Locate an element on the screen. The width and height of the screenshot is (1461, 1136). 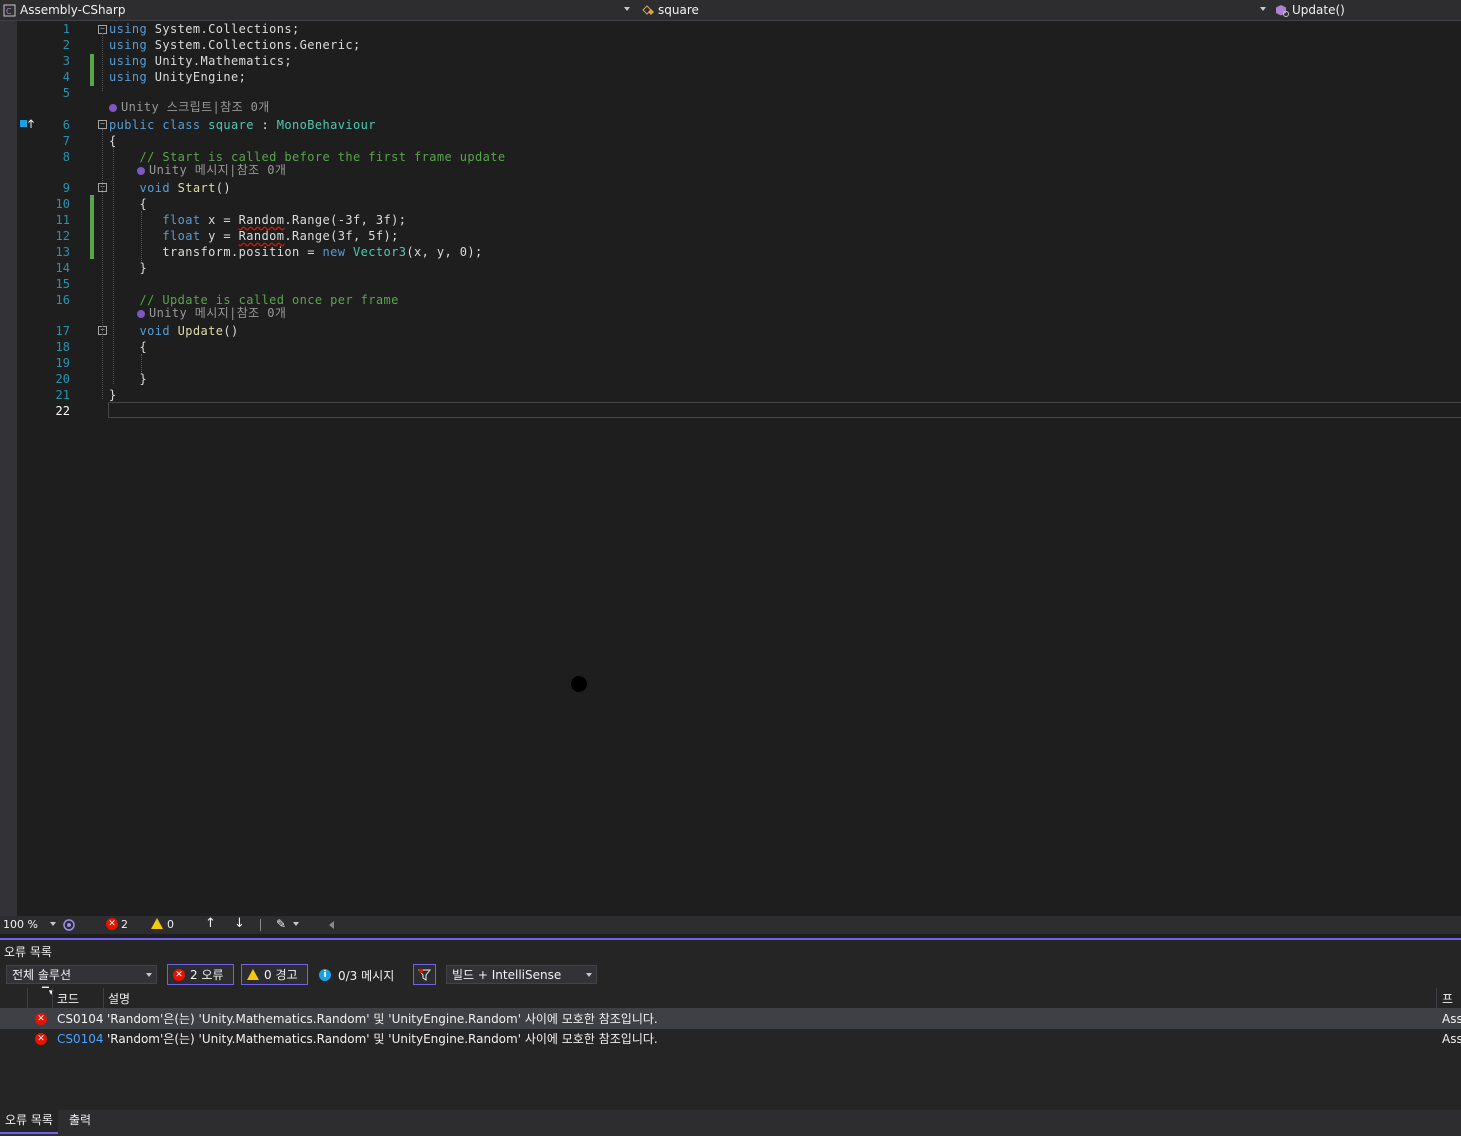
code-line: 2 using System.Collections.Generic; is located at coordinates (730, 45).